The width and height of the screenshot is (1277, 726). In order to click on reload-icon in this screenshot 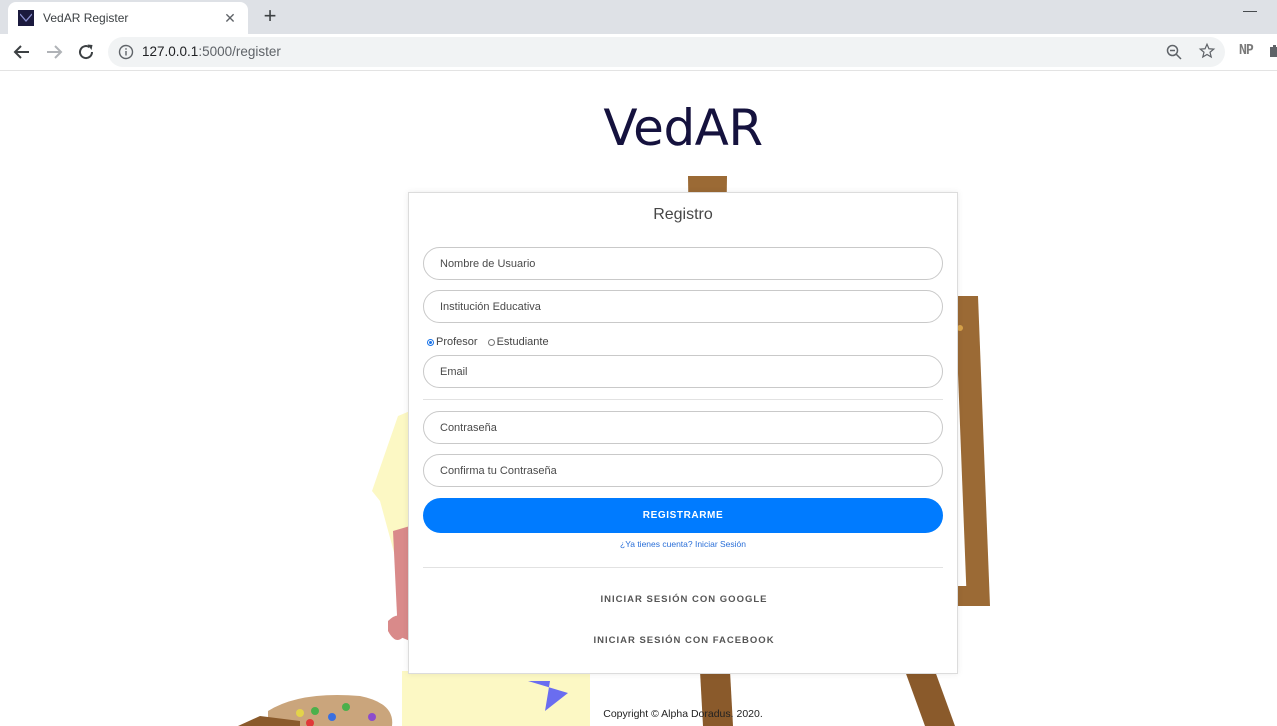, I will do `click(86, 52)`.